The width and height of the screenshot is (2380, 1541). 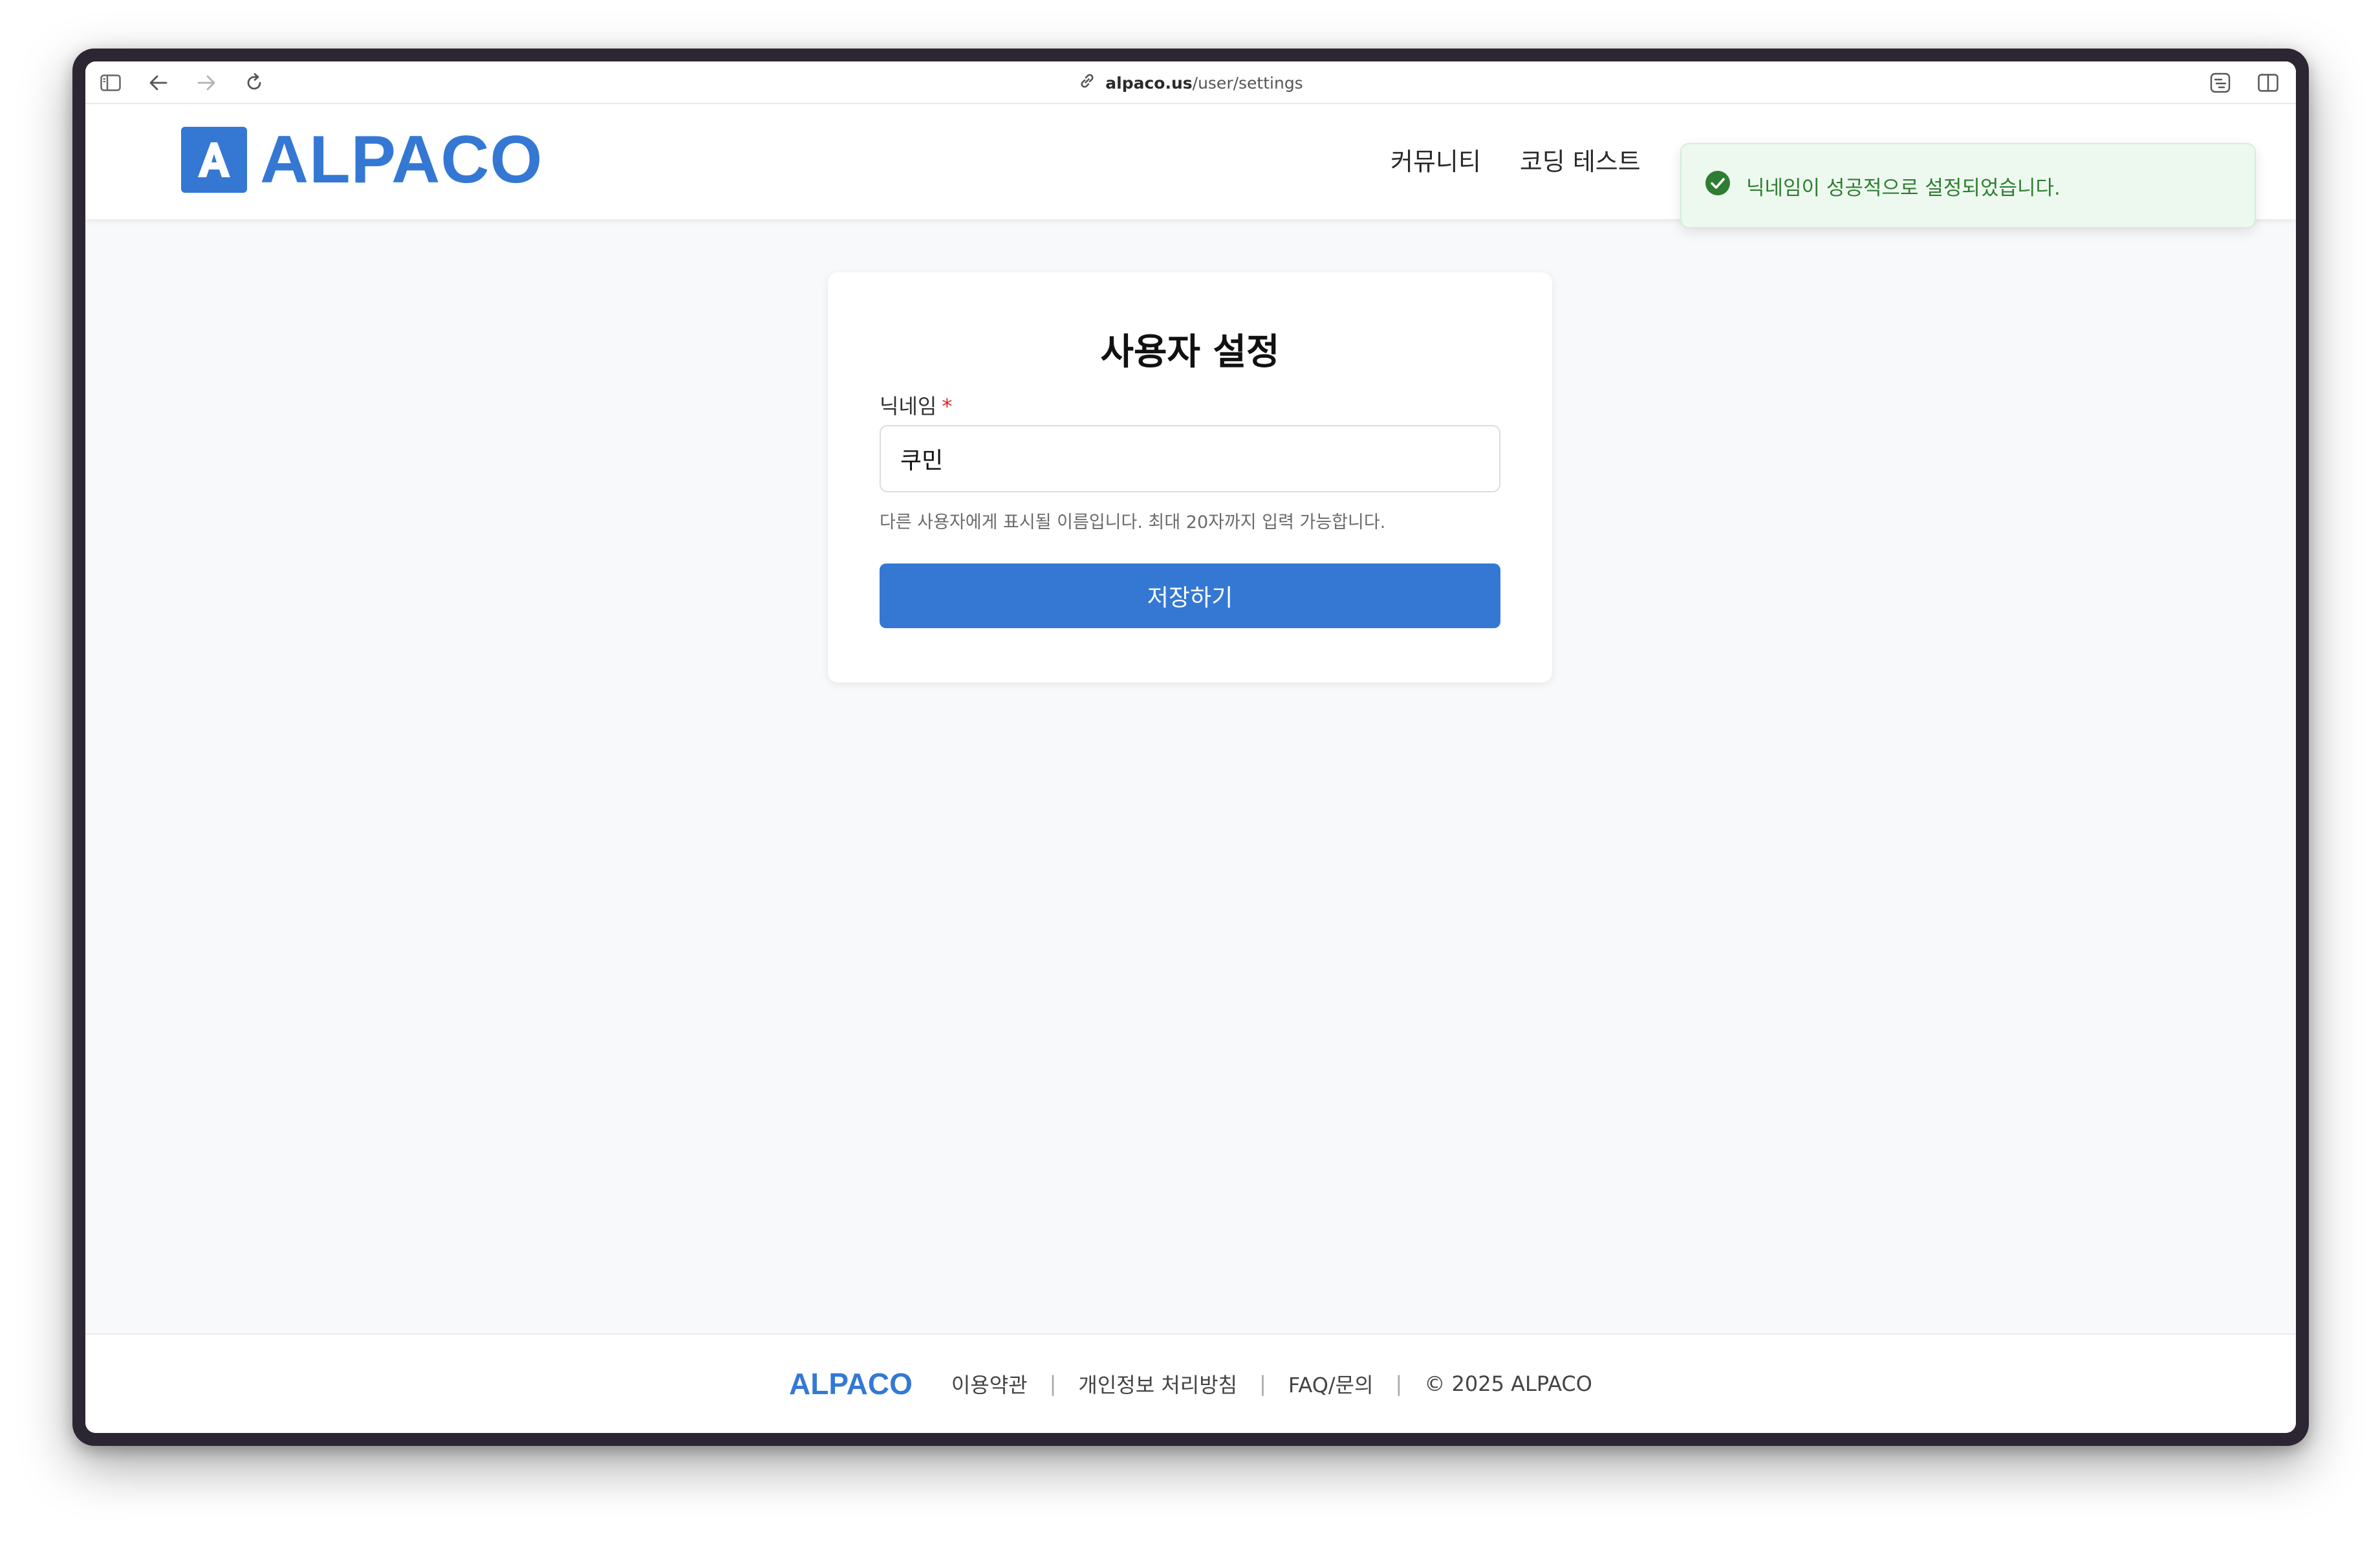 What do you see at coordinates (1133, 522) in the screenshot?
I see `nickname-help-text: 다른 사용자에게 표시될 이름입니다. 최대 20자까지 입력 가능합니다.` at bounding box center [1133, 522].